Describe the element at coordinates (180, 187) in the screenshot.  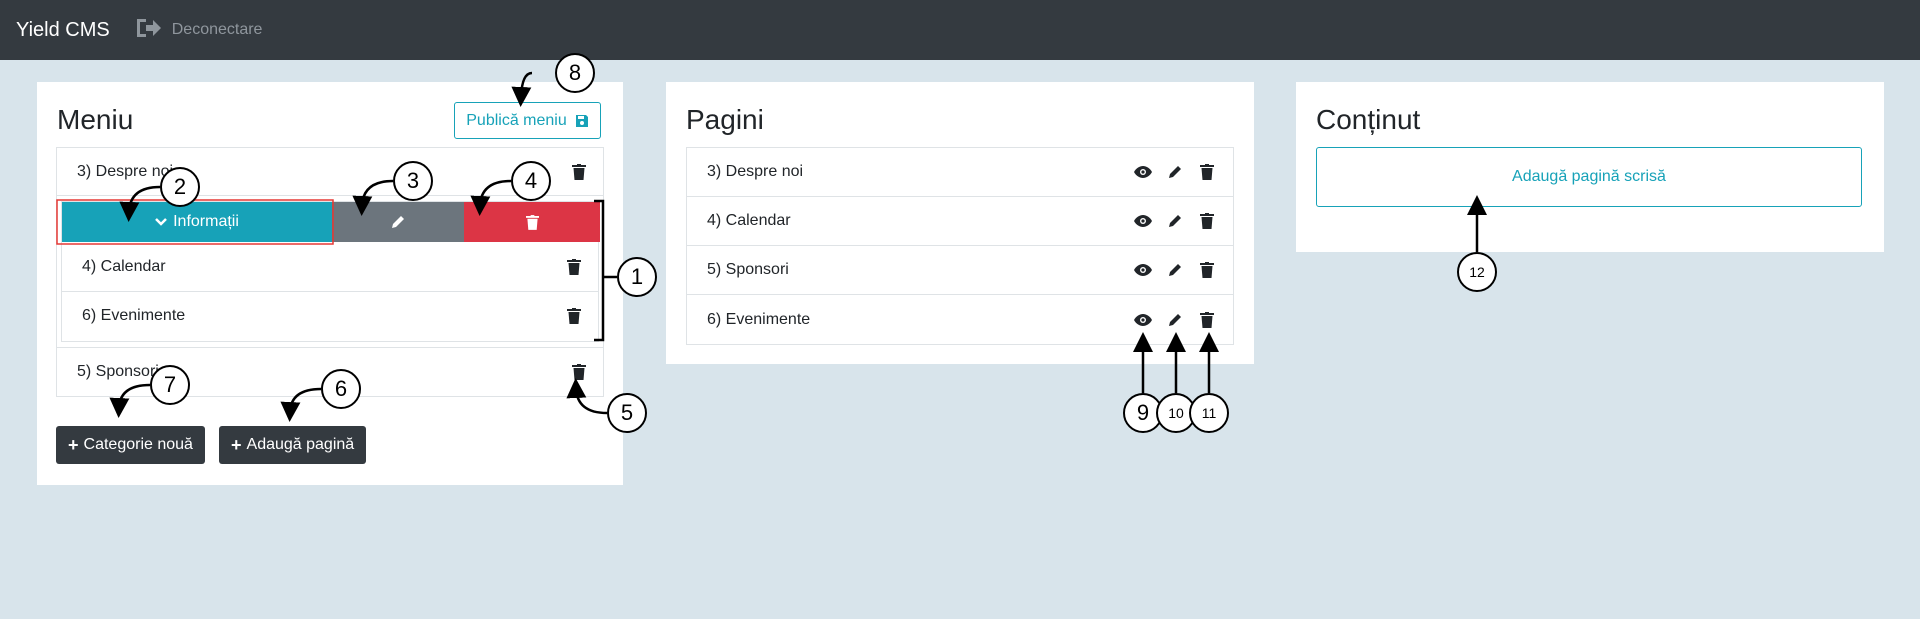
I see `callout-2: 2` at that location.